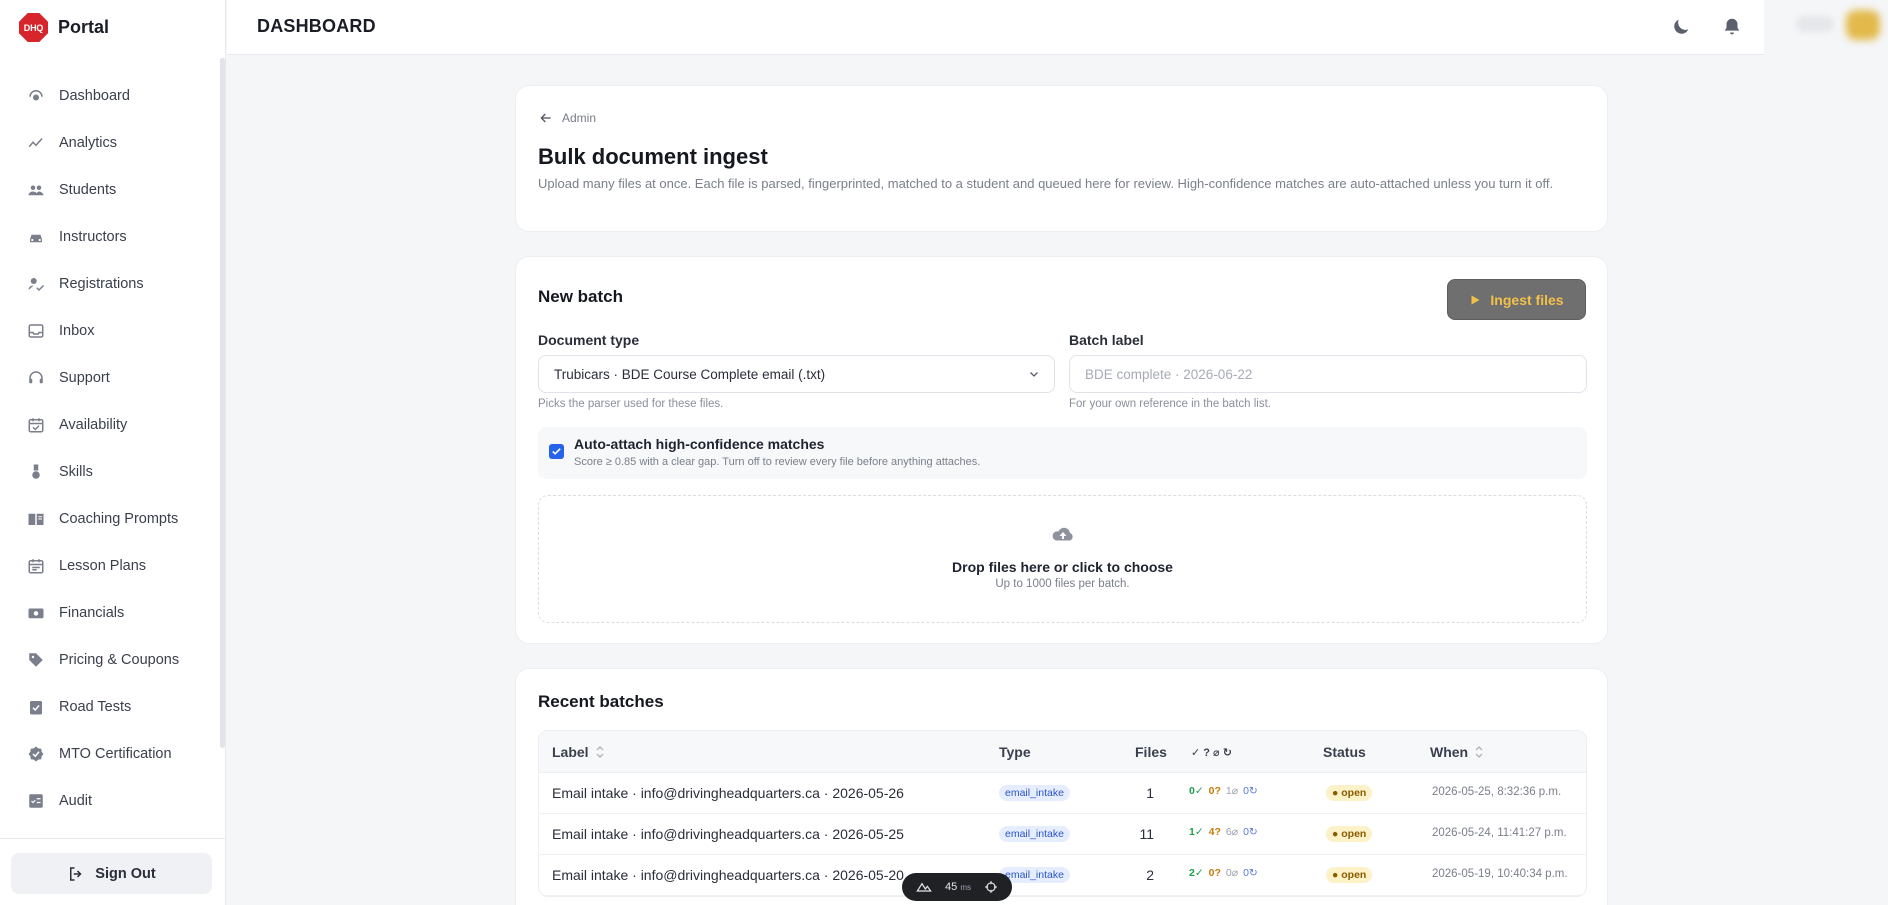  I want to click on batch-label-input: BDE complete · 2026-06-22, so click(1328, 374).